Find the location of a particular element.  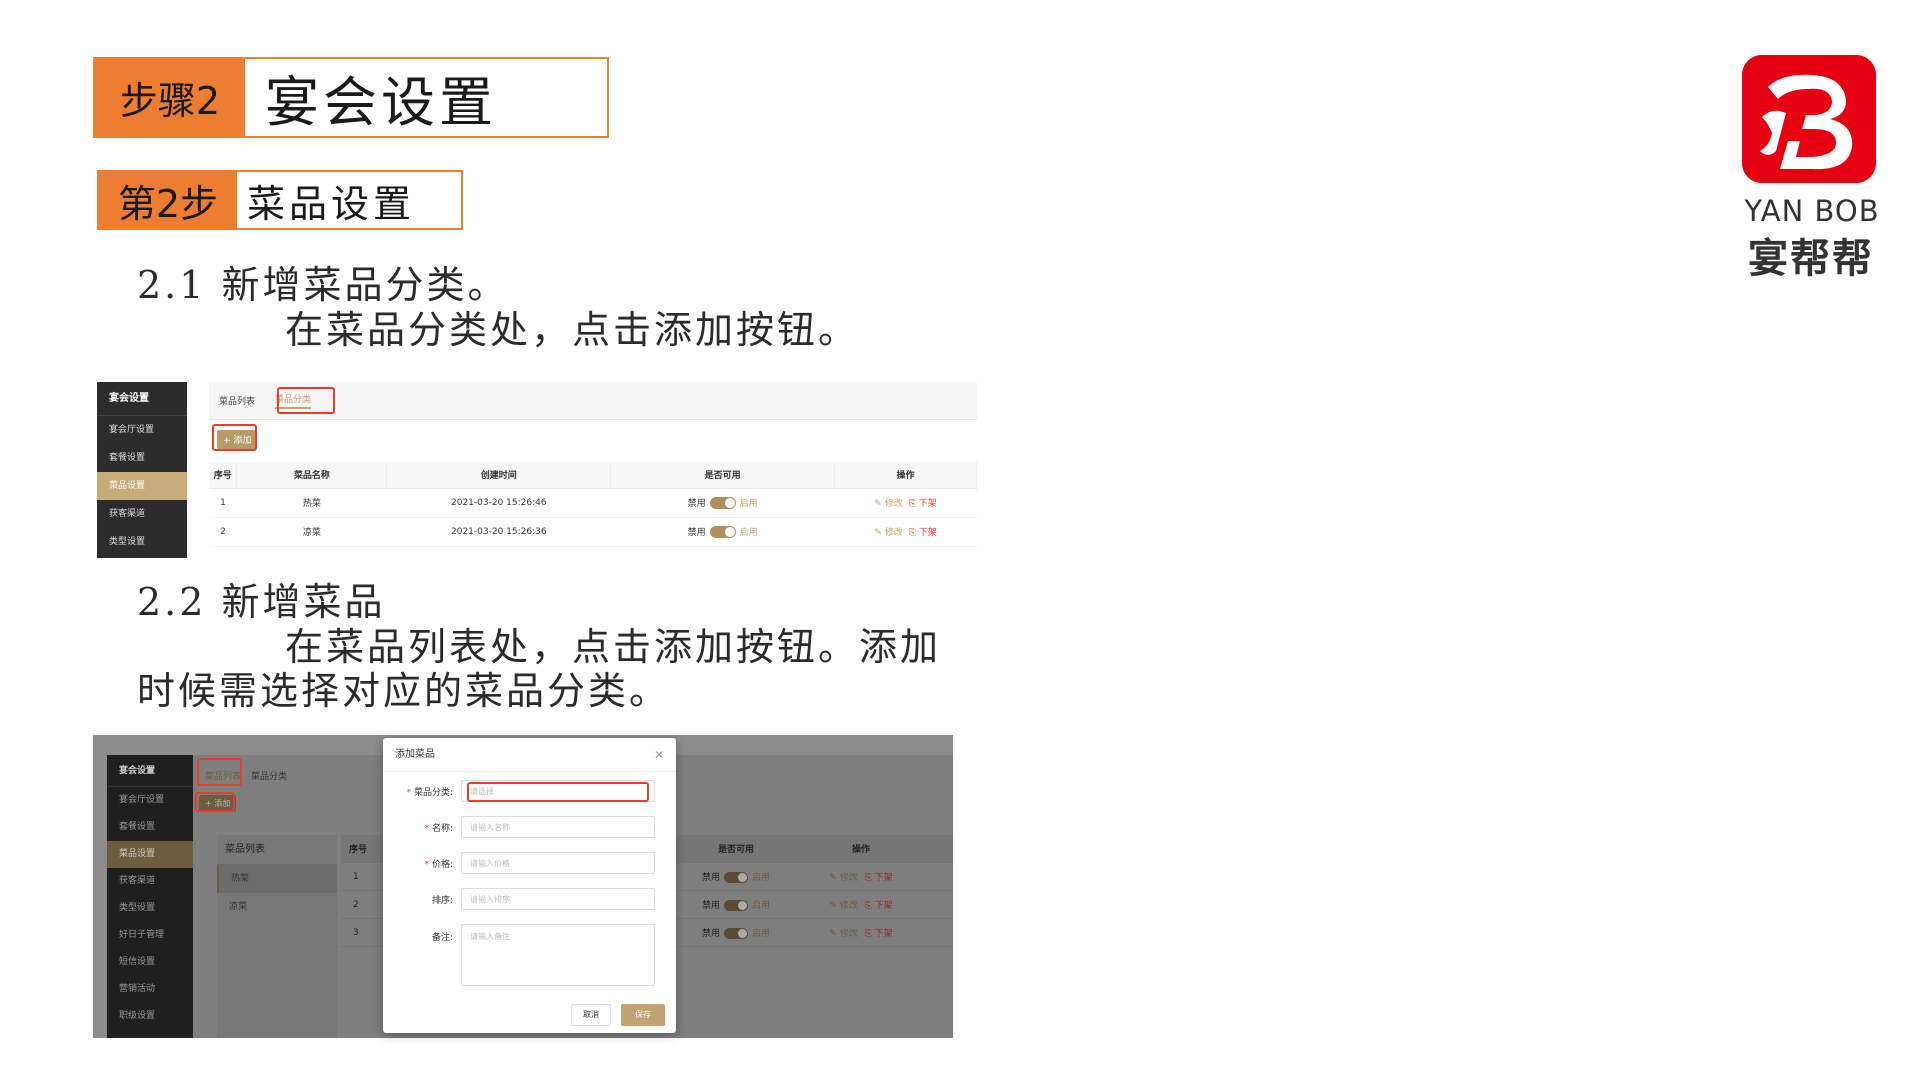

field-name-label: * 名称: is located at coordinates (438, 828).